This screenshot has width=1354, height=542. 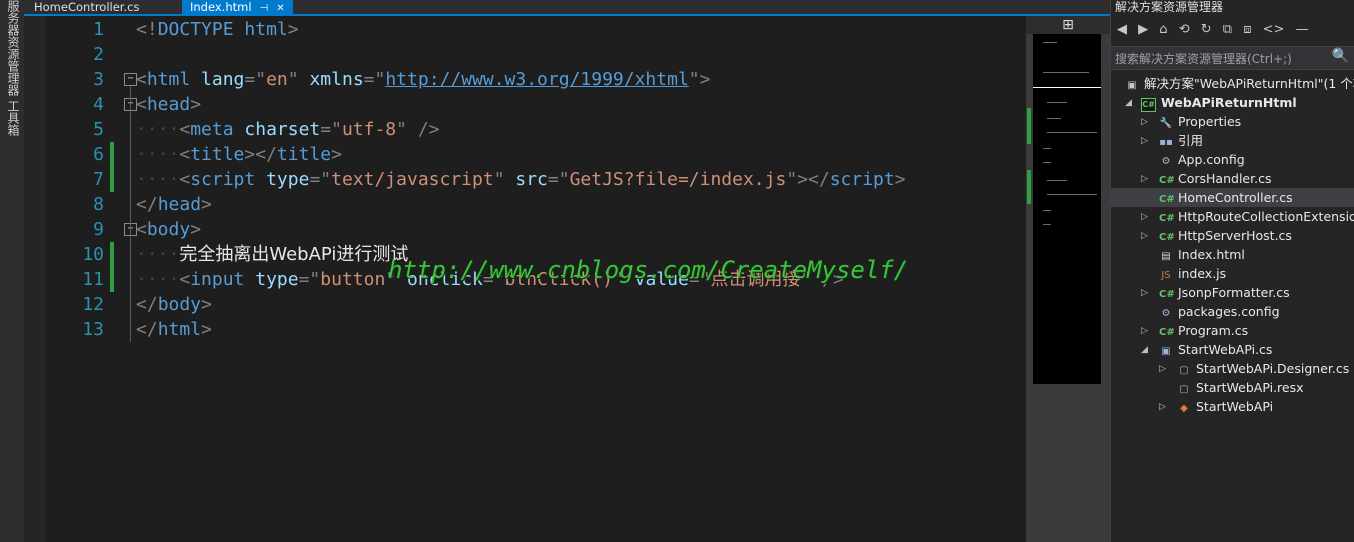 What do you see at coordinates (1274, 29) in the screenshot?
I see `view-code-icon: <>` at bounding box center [1274, 29].